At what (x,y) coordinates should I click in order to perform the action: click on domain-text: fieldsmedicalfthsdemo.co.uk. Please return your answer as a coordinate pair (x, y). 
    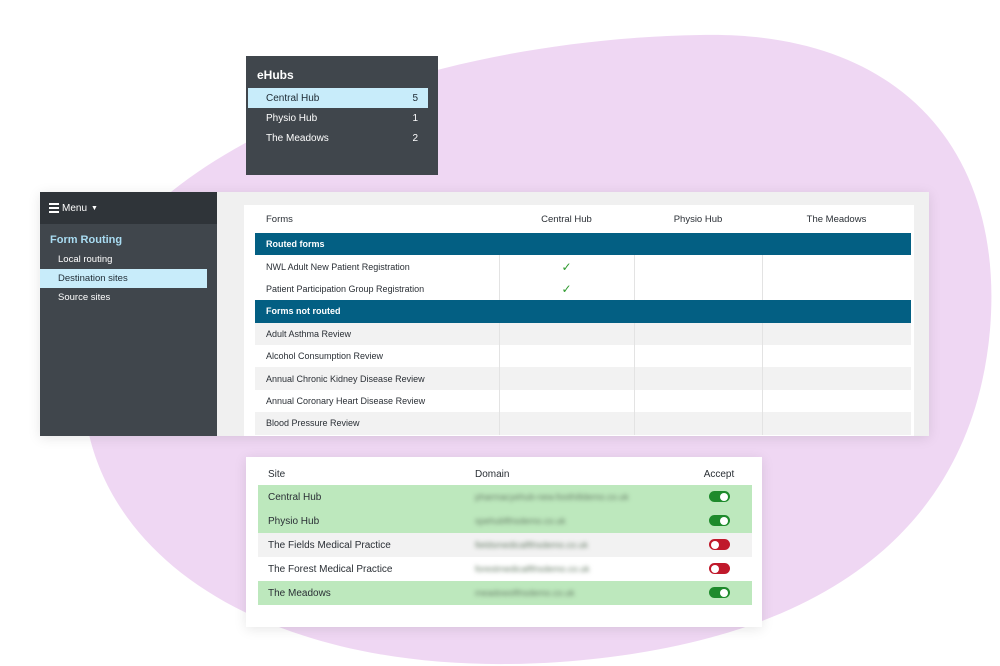
    Looking at the image, I should click on (532, 544).